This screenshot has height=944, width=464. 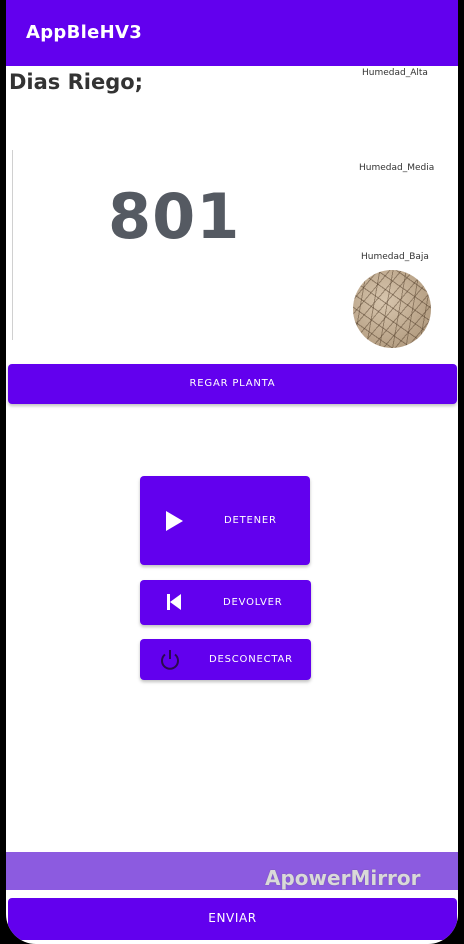 I want to click on detener-label: DETENER, so click(x=250, y=520).